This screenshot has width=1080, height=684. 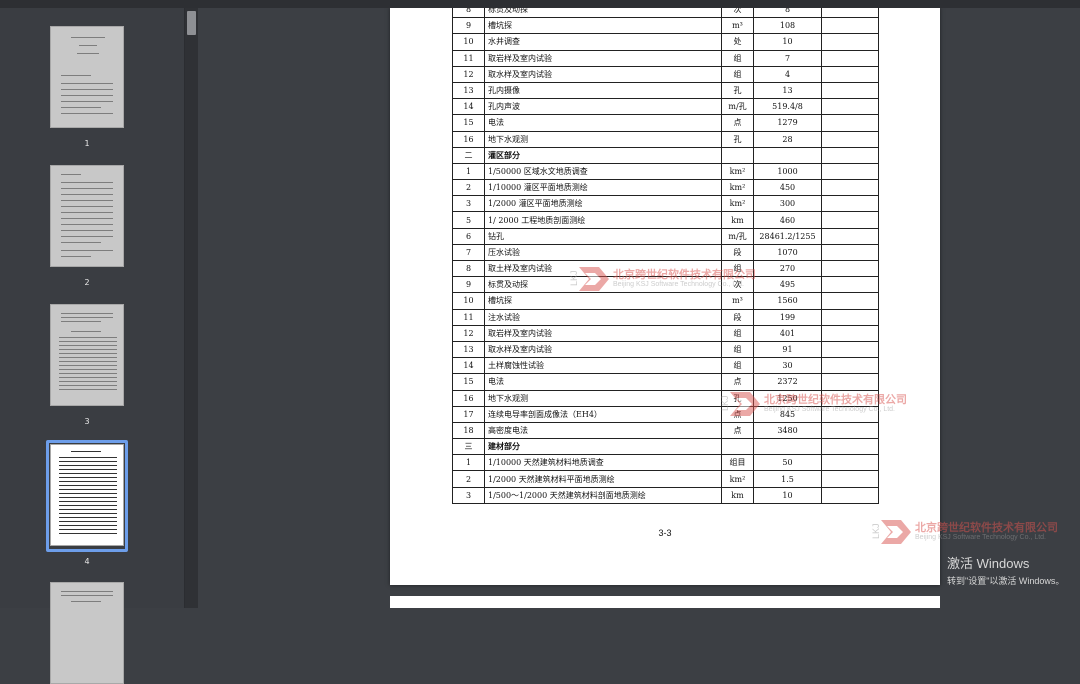 What do you see at coordinates (787, 236) in the screenshot?
I see `row-quantity: 28461.2/1255` at bounding box center [787, 236].